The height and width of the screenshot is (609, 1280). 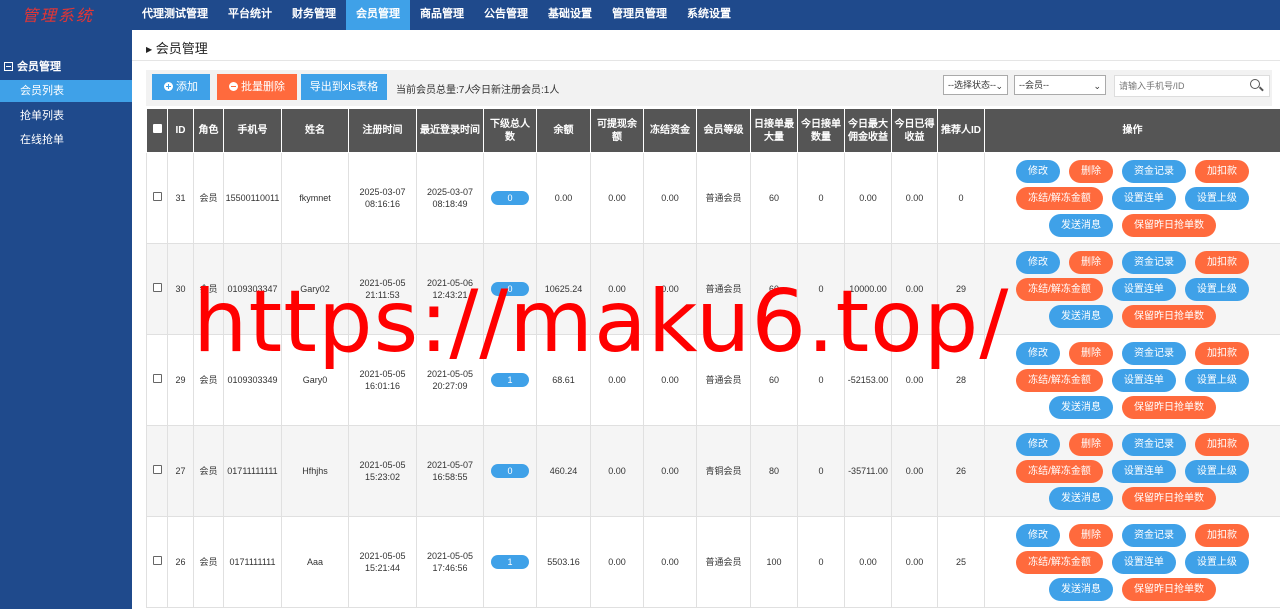 What do you see at coordinates (670, 289) in the screenshot?
I see `cell-frozen-text: 0.00` at bounding box center [670, 289].